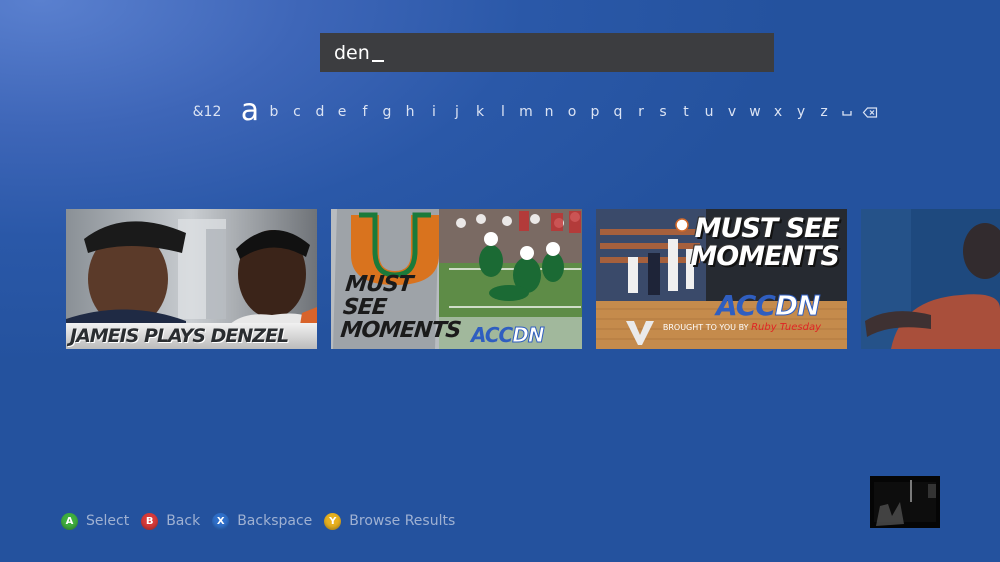  Describe the element at coordinates (108, 521) in the screenshot. I see `hint-label: Select` at that location.